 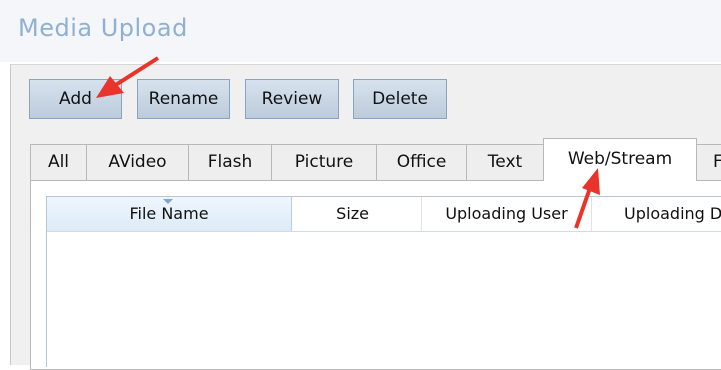 I want to click on tab-web-stream: Web/Stream, so click(x=620, y=159).